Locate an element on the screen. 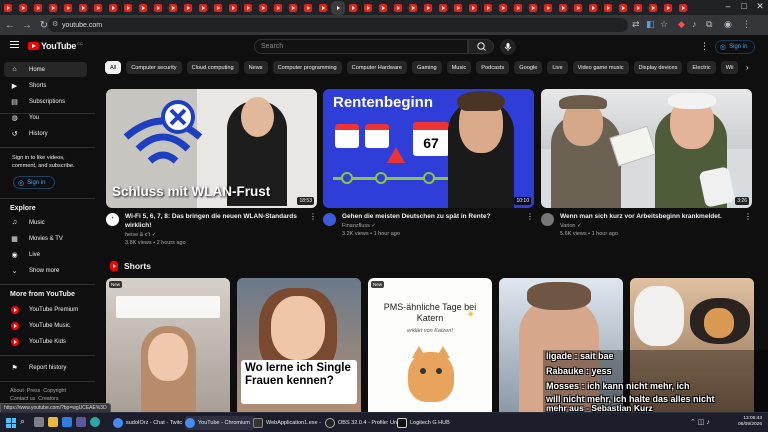 The width and height of the screenshot is (768, 432). search-input: Search is located at coordinates (361, 46).